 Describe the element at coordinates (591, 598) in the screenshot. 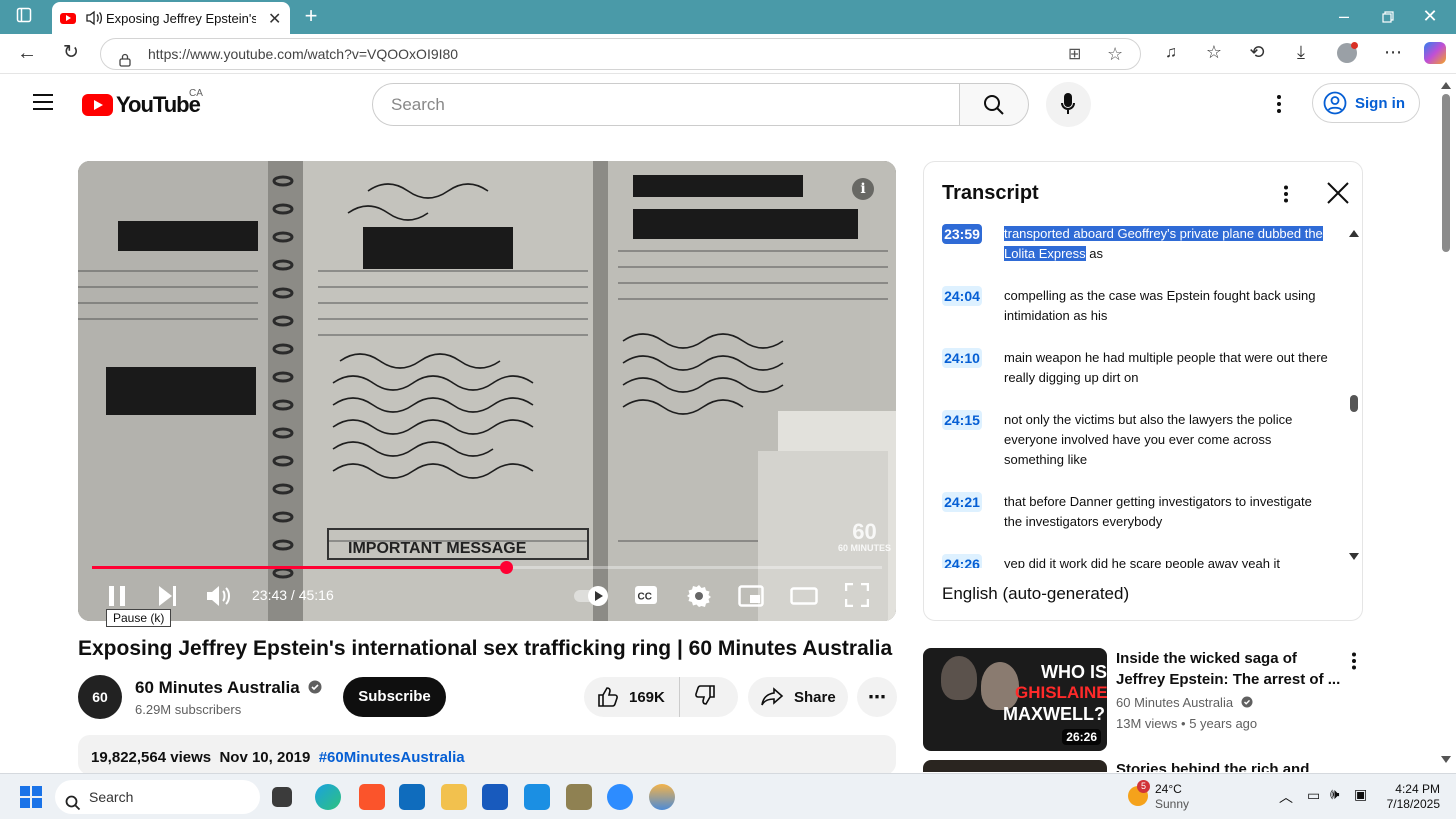

I see `autoplay-toggle` at that location.